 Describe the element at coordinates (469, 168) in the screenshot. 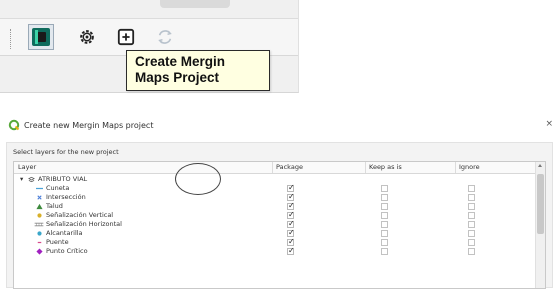

I see `column-header-ignore: Ignore` at that location.